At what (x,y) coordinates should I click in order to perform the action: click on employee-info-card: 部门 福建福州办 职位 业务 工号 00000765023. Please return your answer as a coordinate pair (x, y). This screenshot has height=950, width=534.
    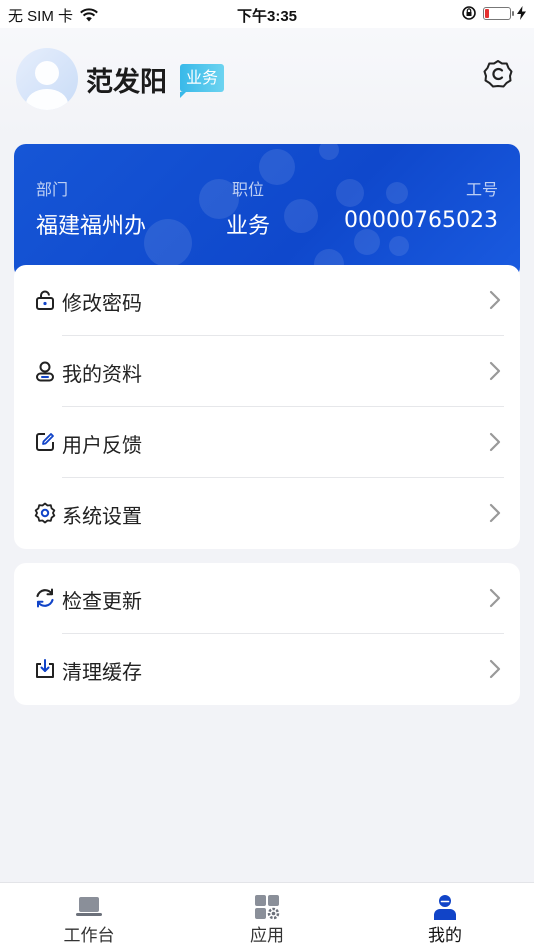
    Looking at the image, I should click on (267, 211).